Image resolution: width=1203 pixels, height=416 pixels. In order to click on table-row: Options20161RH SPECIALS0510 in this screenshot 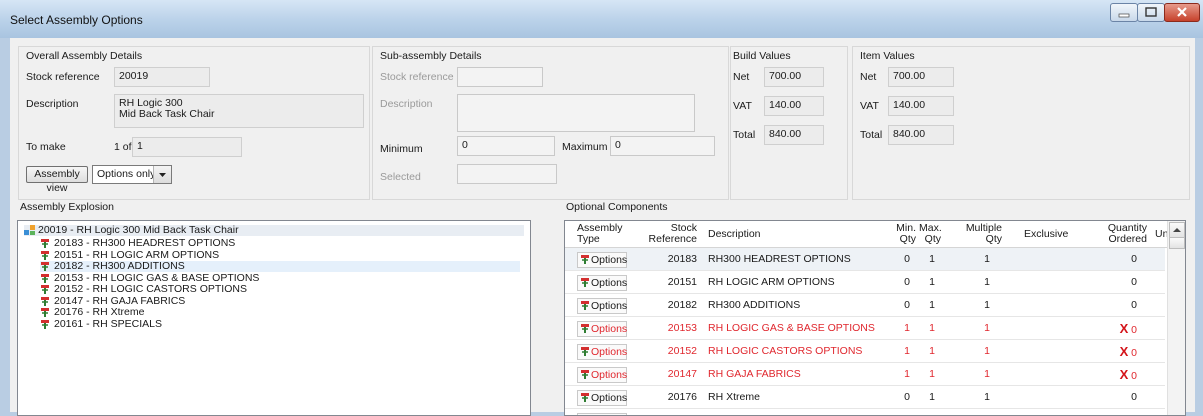, I will do `click(865, 412)`.